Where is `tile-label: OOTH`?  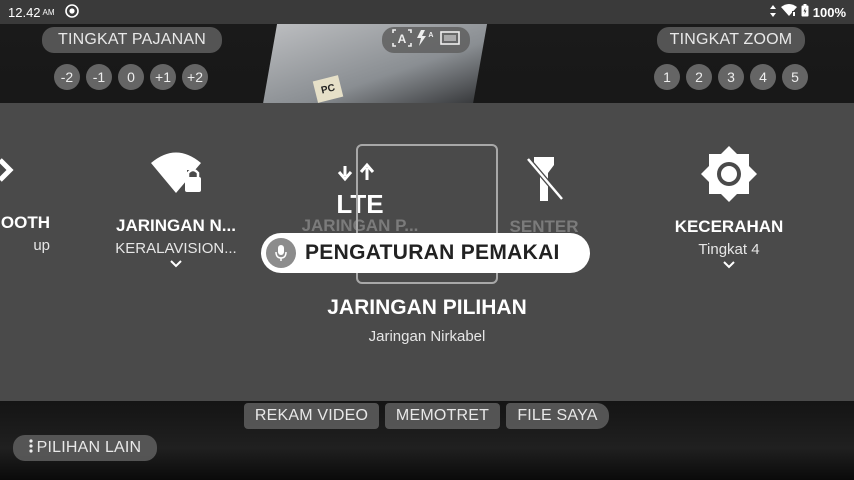 tile-label: OOTH is located at coordinates (25, 222).